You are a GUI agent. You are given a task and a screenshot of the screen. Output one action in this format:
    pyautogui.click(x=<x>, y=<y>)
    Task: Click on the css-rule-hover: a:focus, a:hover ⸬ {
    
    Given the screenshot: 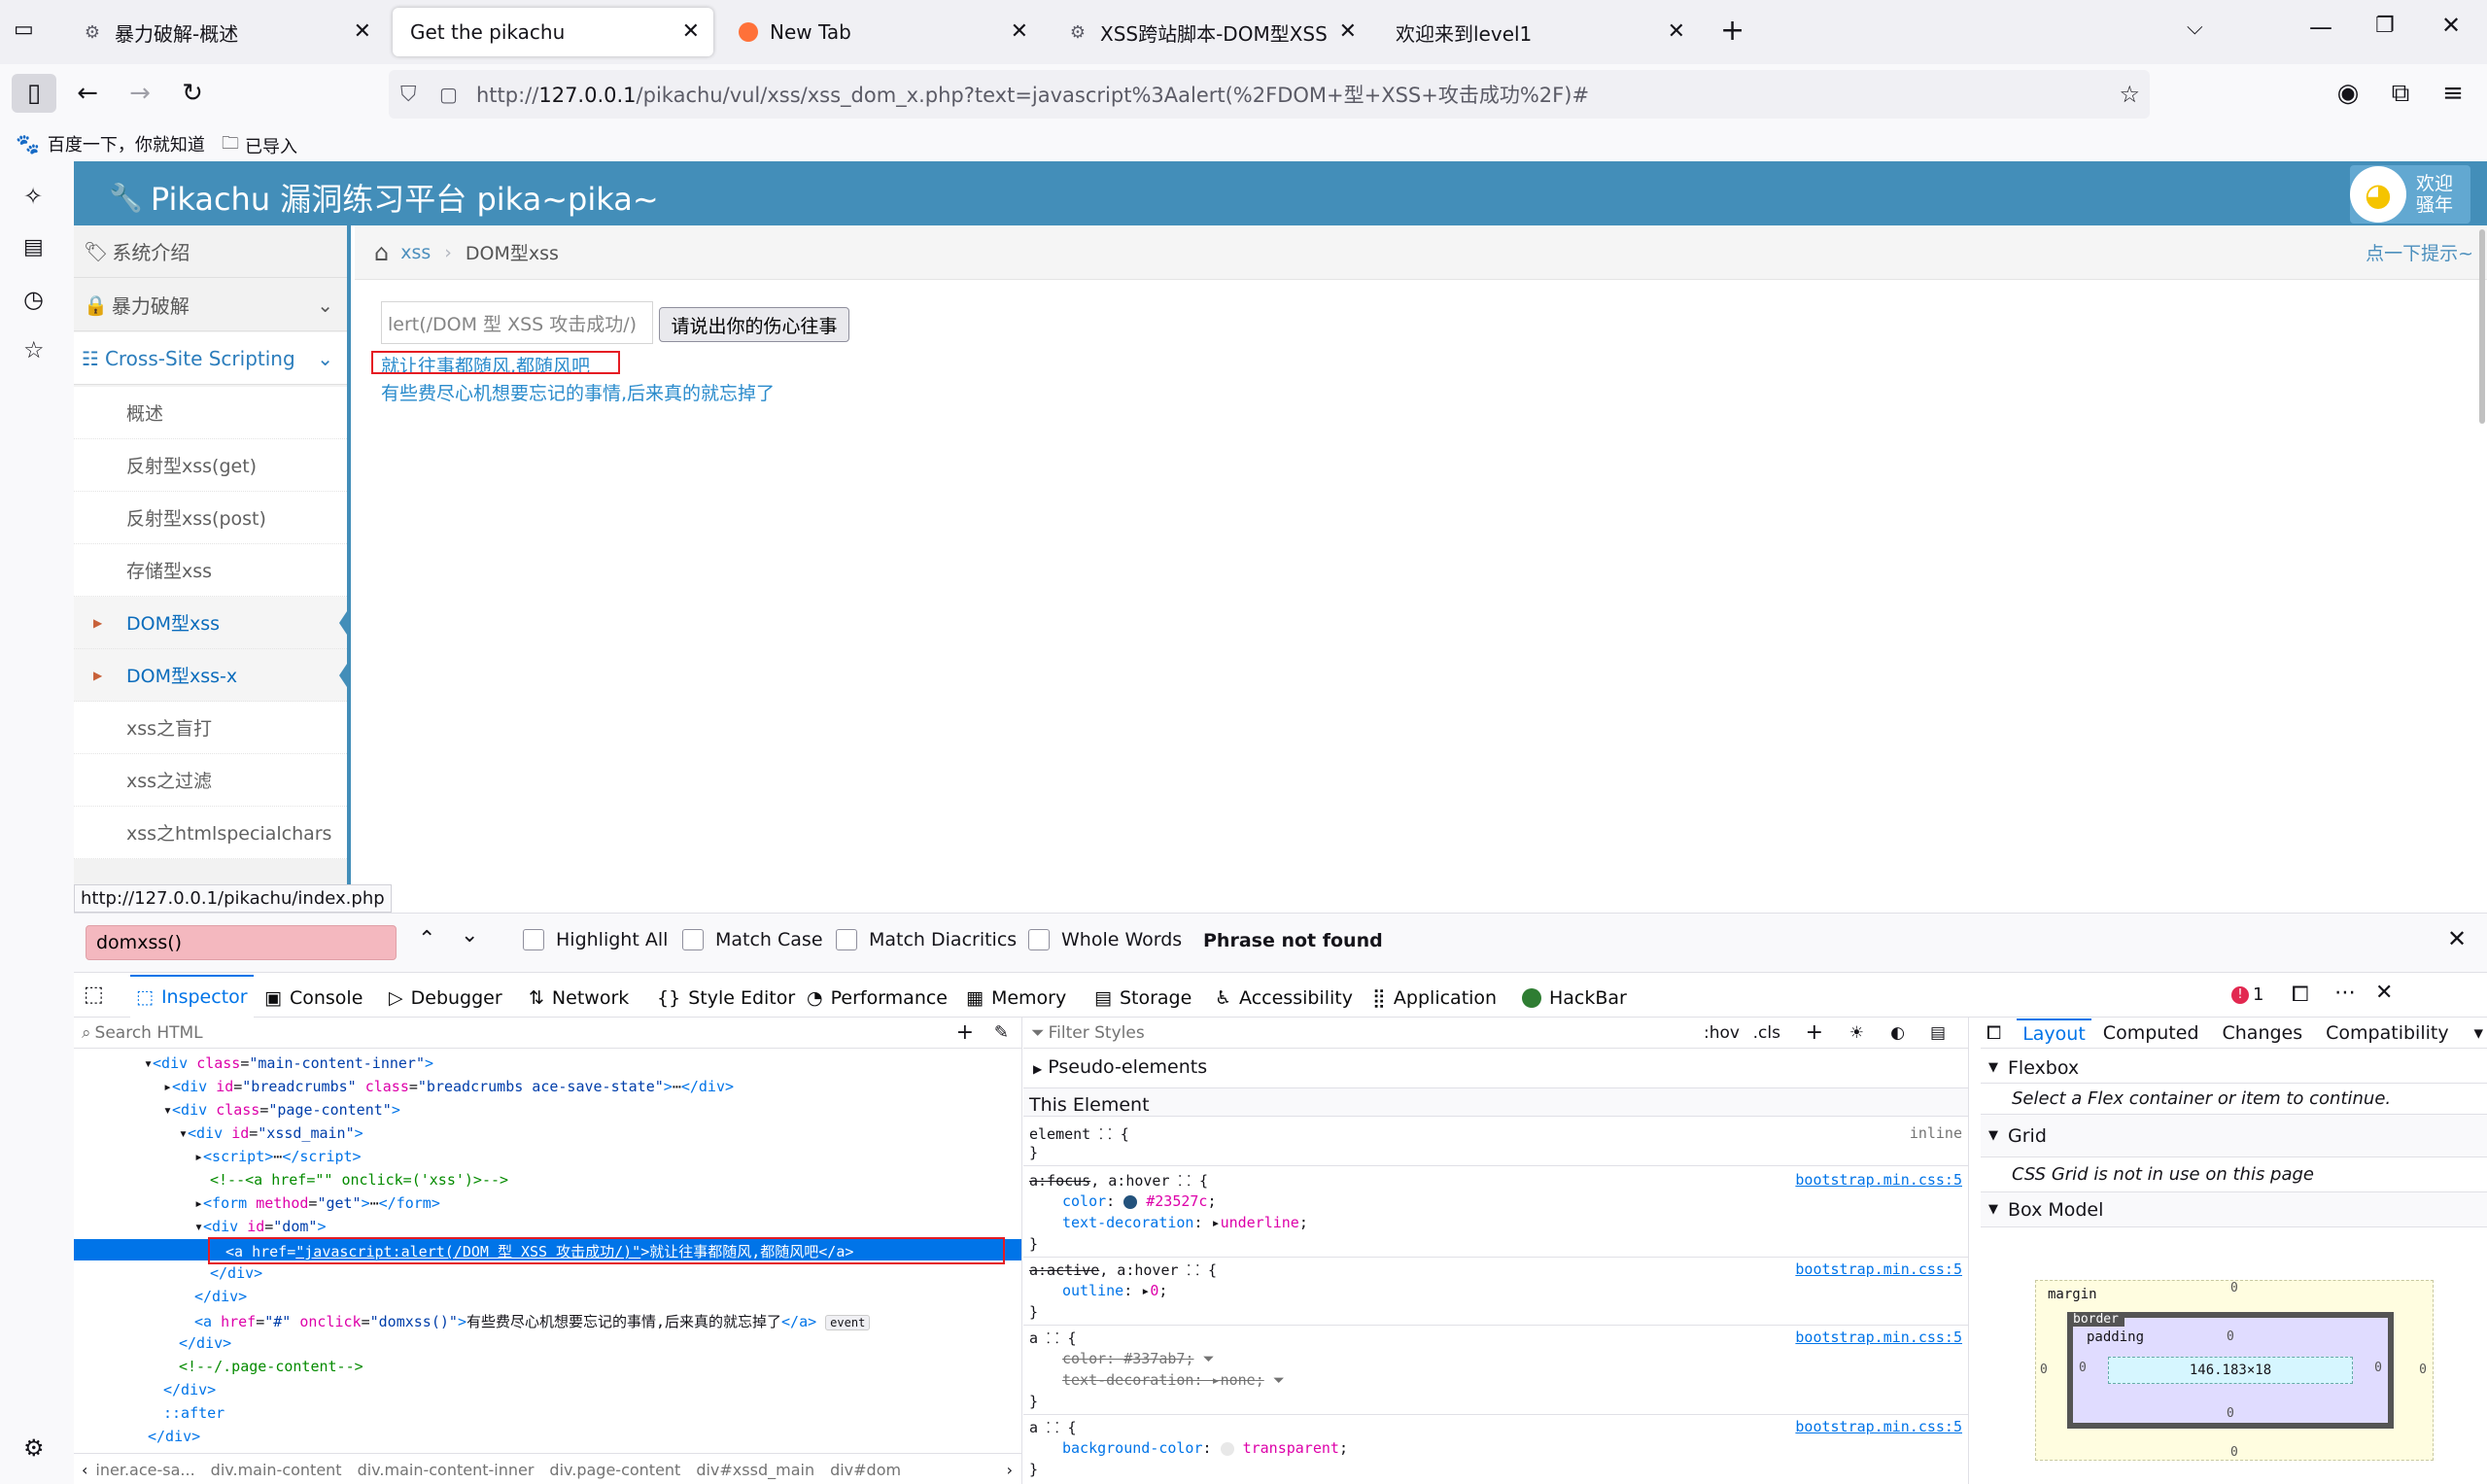 What is the action you would take?
    pyautogui.click(x=1118, y=1181)
    